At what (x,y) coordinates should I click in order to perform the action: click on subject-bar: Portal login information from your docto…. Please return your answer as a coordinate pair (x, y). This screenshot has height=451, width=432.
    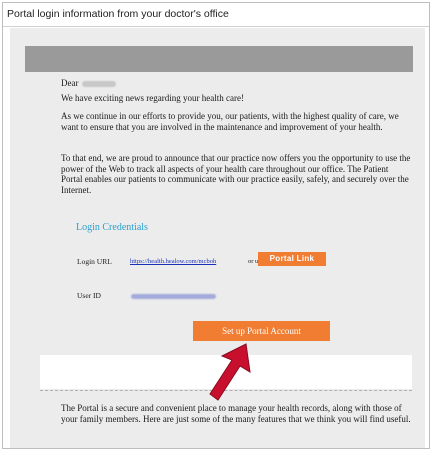
    Looking at the image, I should click on (216, 15).